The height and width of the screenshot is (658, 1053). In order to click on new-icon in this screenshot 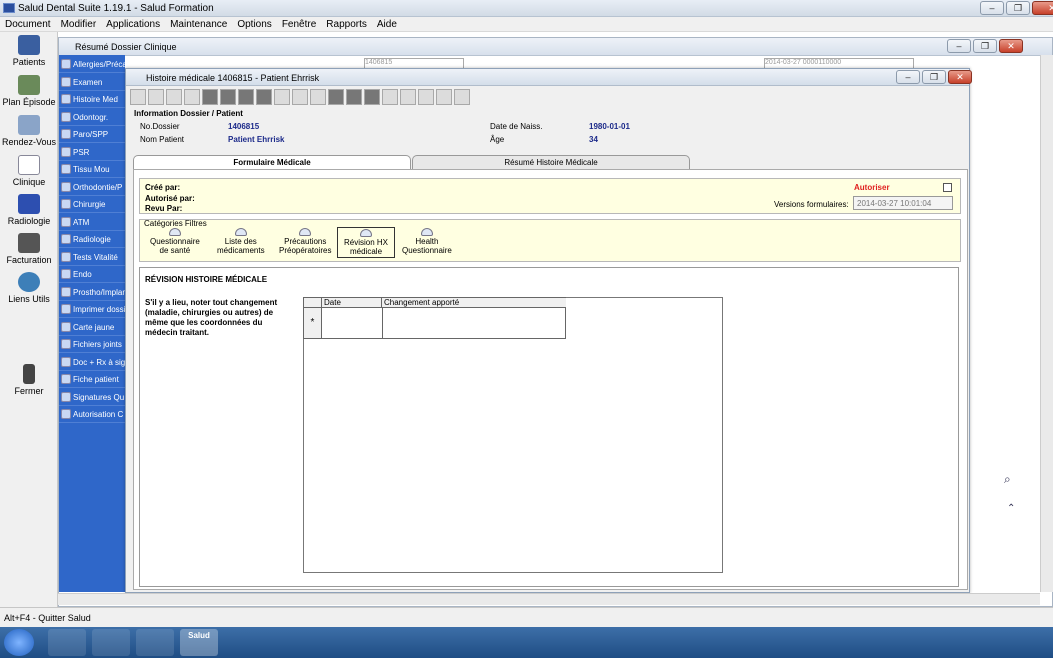, I will do `click(408, 97)`.